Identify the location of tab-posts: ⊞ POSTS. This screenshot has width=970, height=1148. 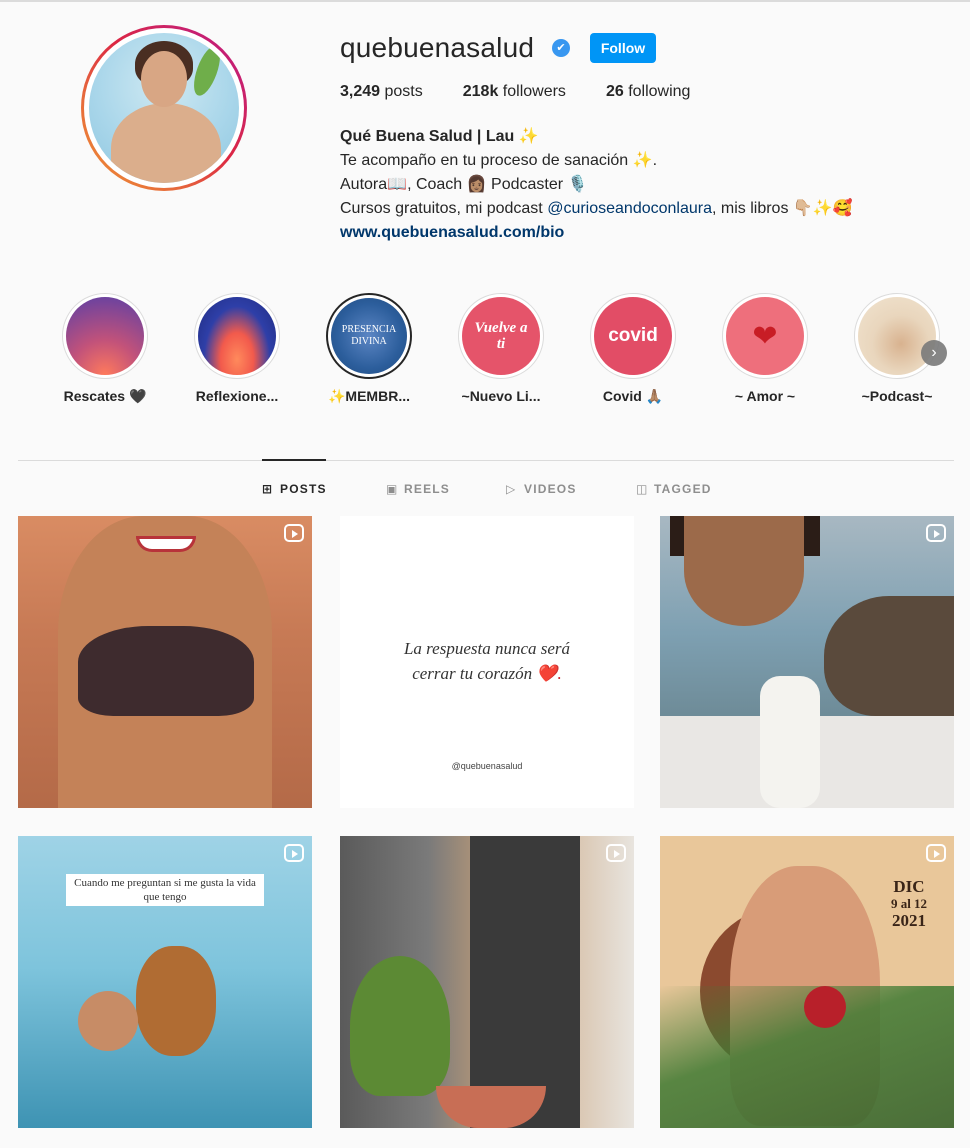
(294, 489).